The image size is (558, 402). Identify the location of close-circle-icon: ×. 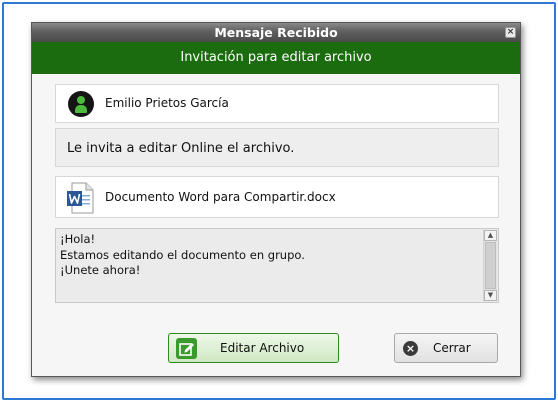
(410, 348).